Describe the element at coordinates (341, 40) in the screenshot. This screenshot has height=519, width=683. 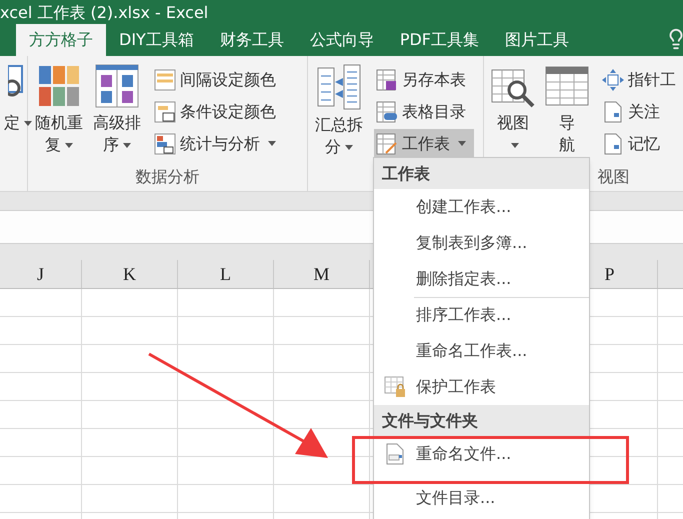
I see `ribbon-tab: 公式向导` at that location.